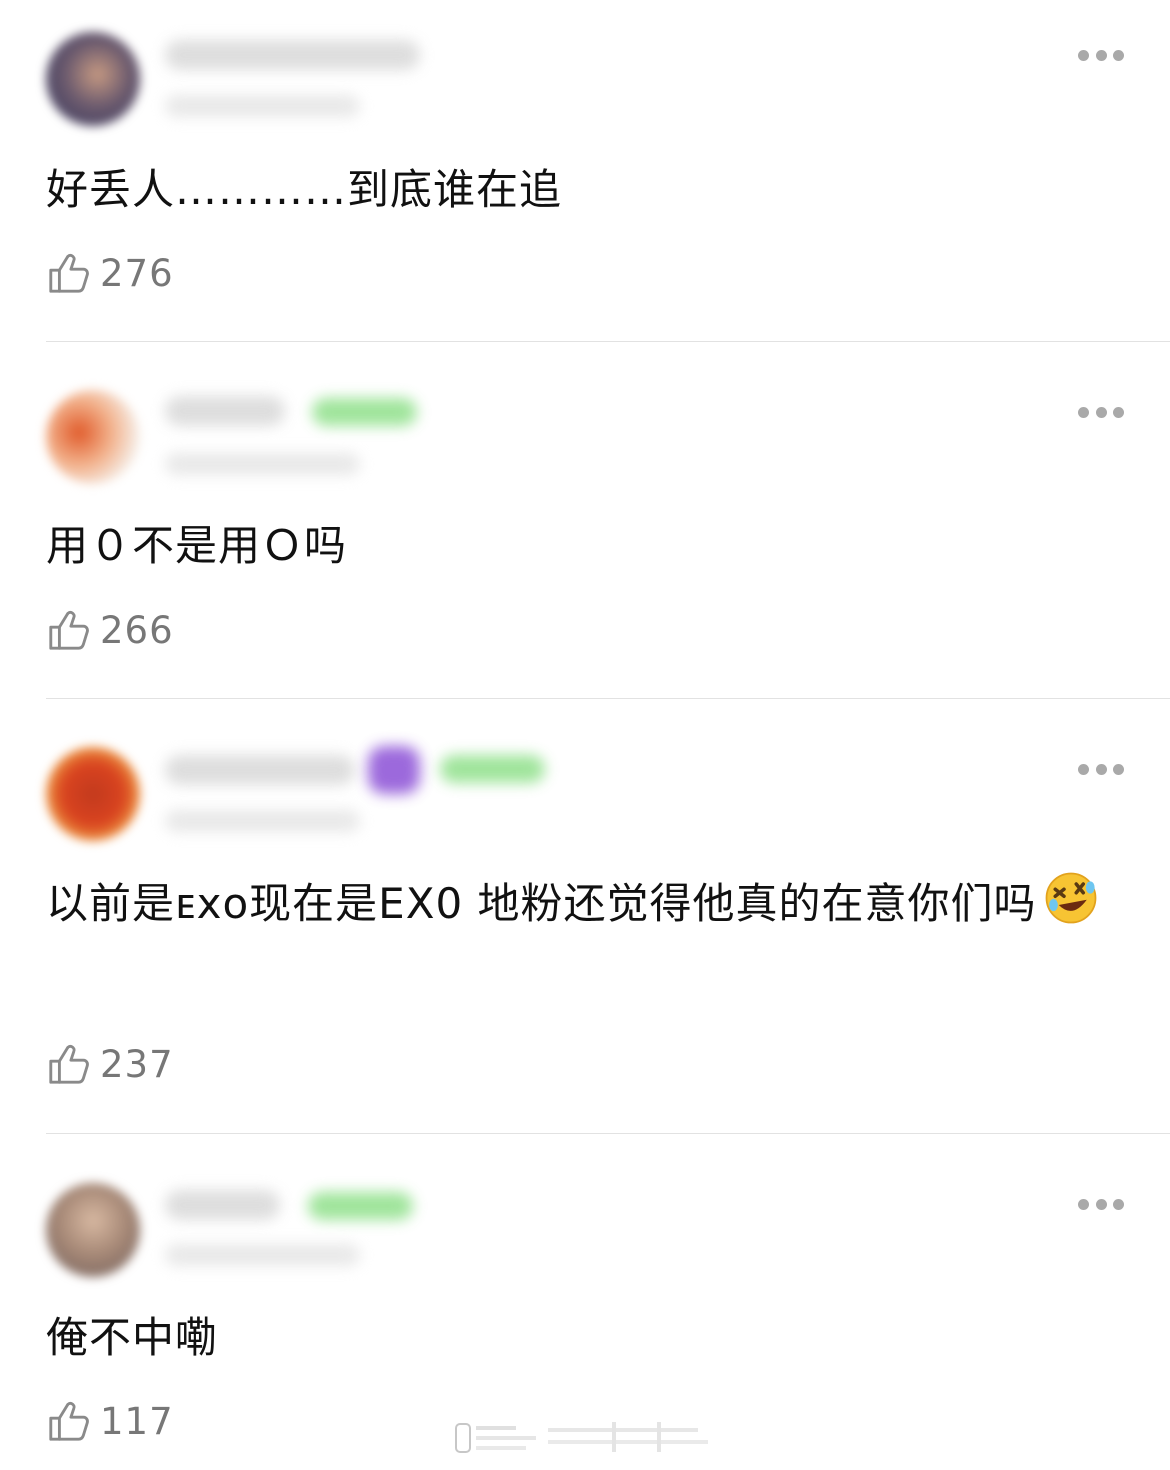 The width and height of the screenshot is (1170, 1470). Describe the element at coordinates (137, 1421) in the screenshot. I see `like-count: 117` at that location.